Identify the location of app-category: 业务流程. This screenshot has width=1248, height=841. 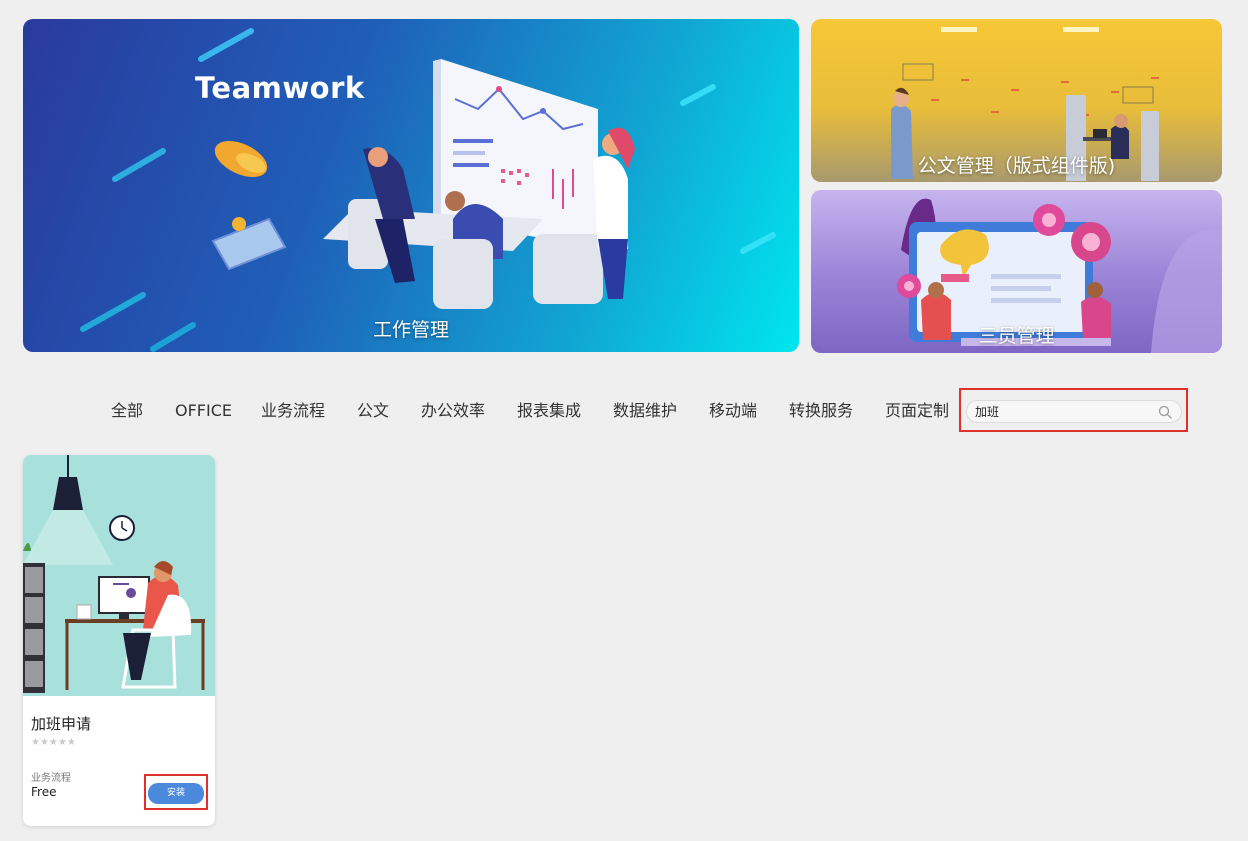
(51, 778).